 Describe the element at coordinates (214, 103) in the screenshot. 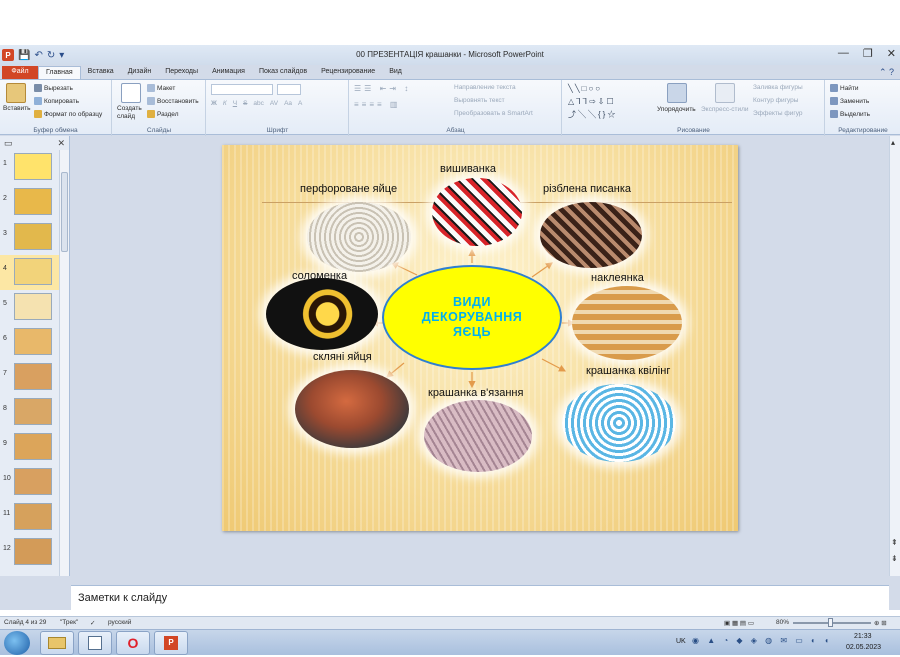

I see `bold-button: Ж` at that location.